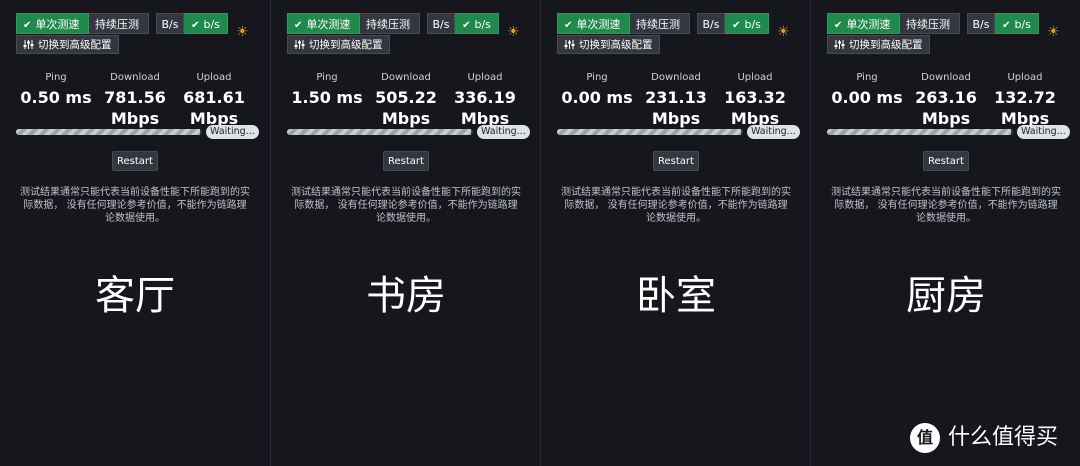  Describe the element at coordinates (676, 97) in the screenshot. I see `download-number: 231.13` at that location.